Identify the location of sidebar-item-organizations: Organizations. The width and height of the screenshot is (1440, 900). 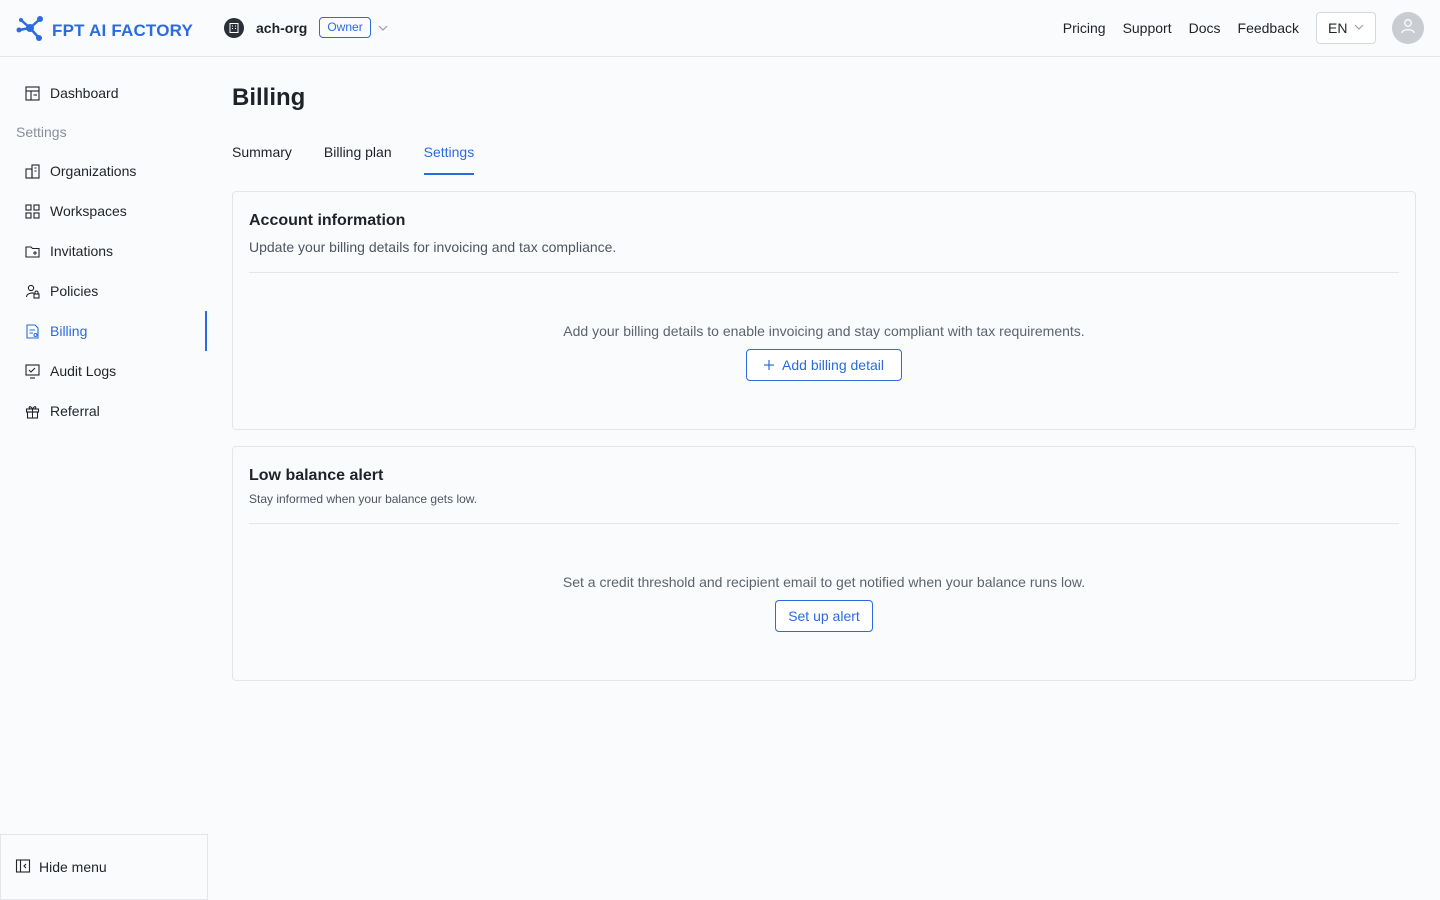
(104, 171).